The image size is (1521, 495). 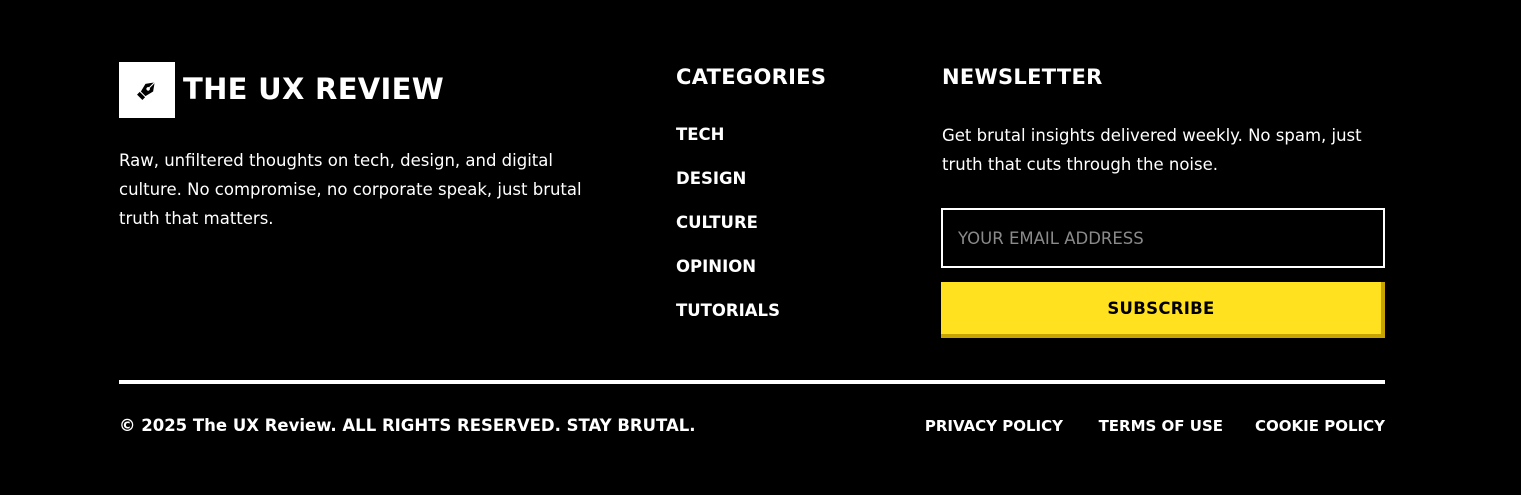 I want to click on category-link-opinion: OPINION, so click(x=728, y=275).